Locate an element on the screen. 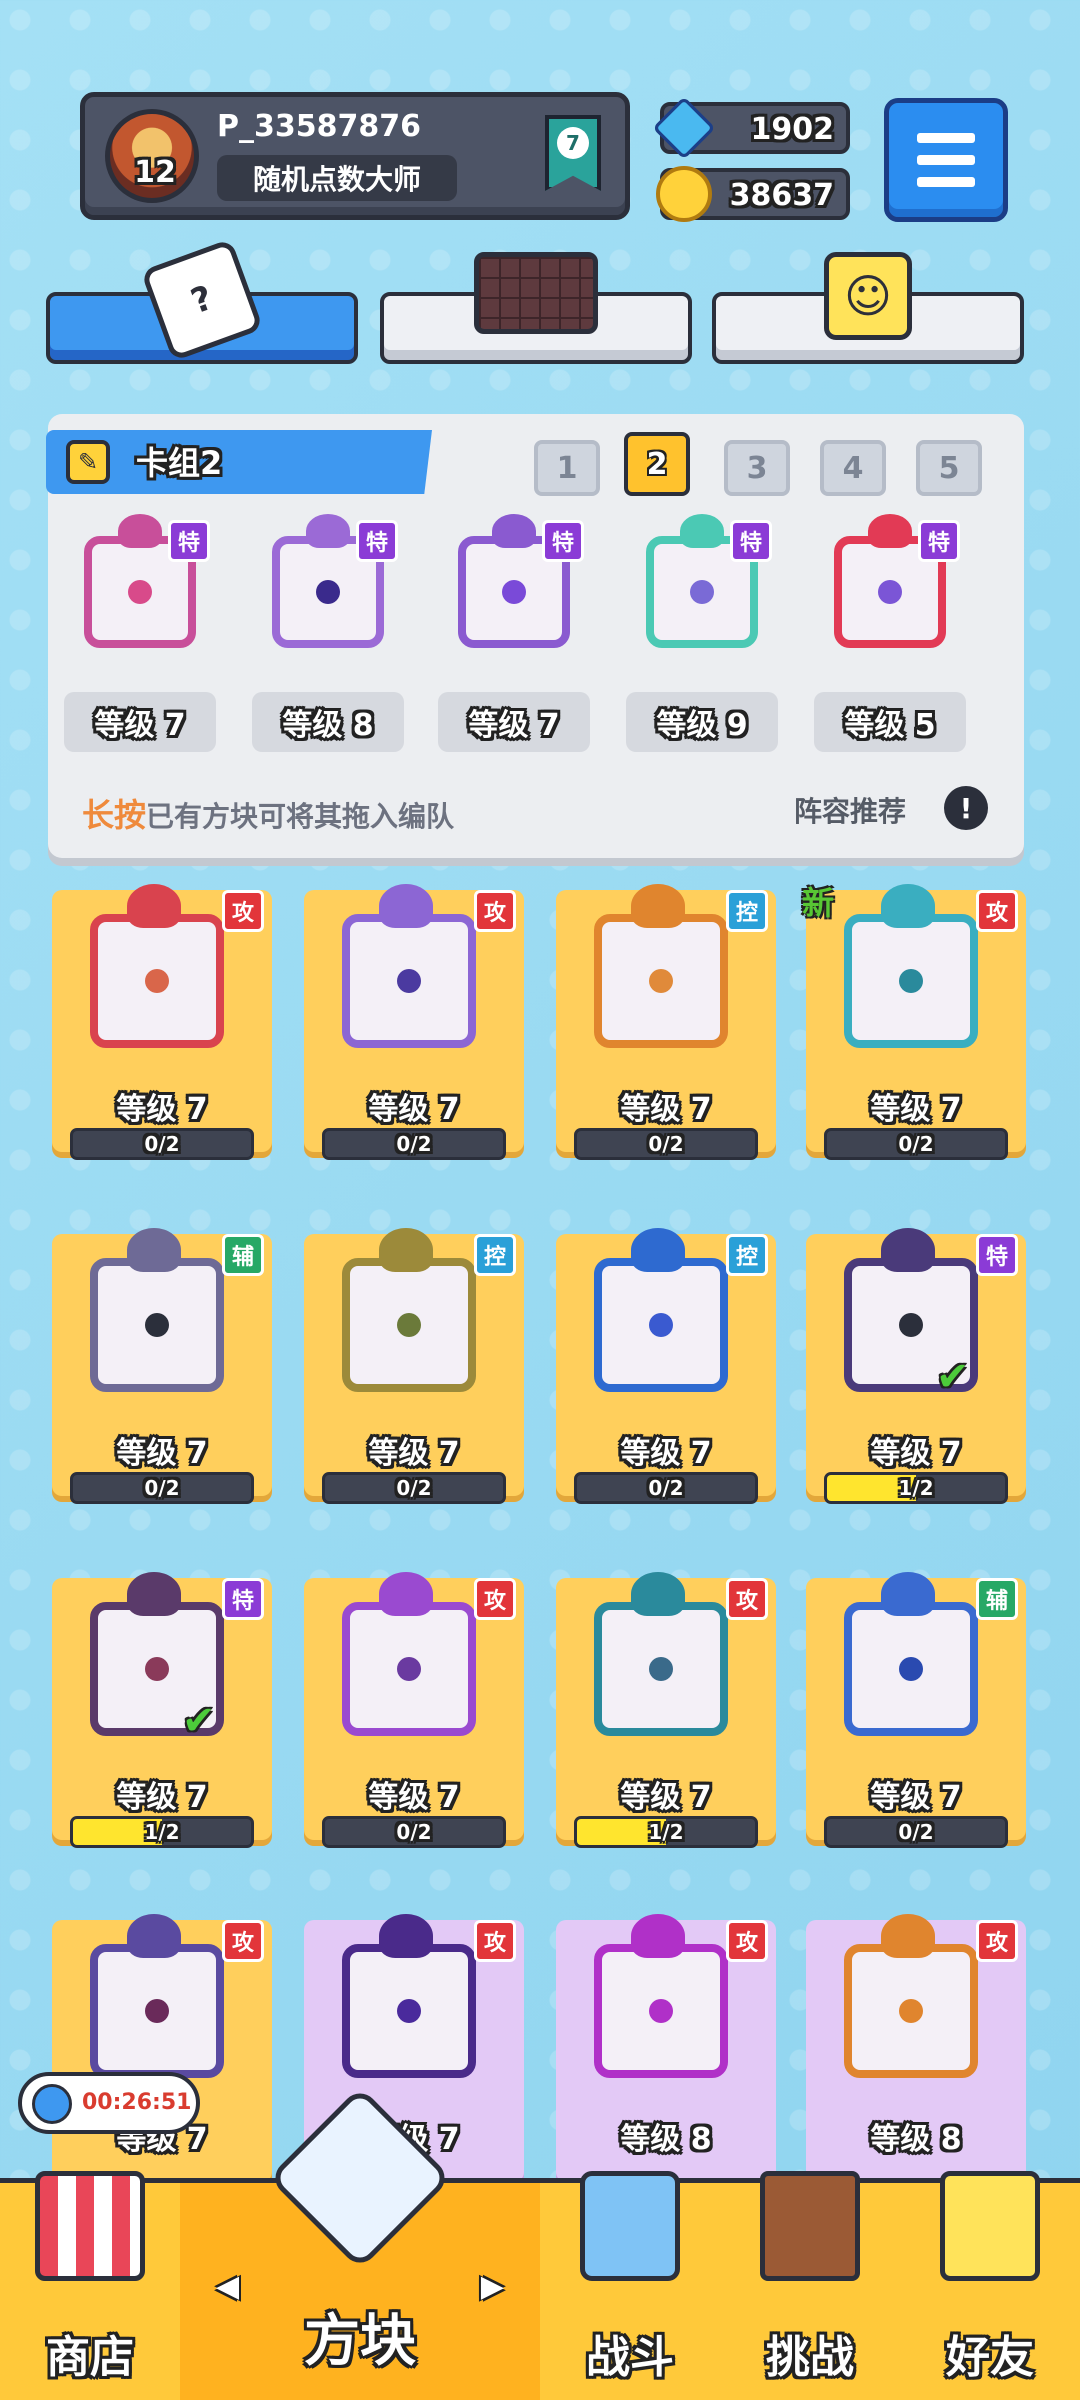 This screenshot has height=2400, width=1080. coin-counter: 38637 is located at coordinates (753, 194).